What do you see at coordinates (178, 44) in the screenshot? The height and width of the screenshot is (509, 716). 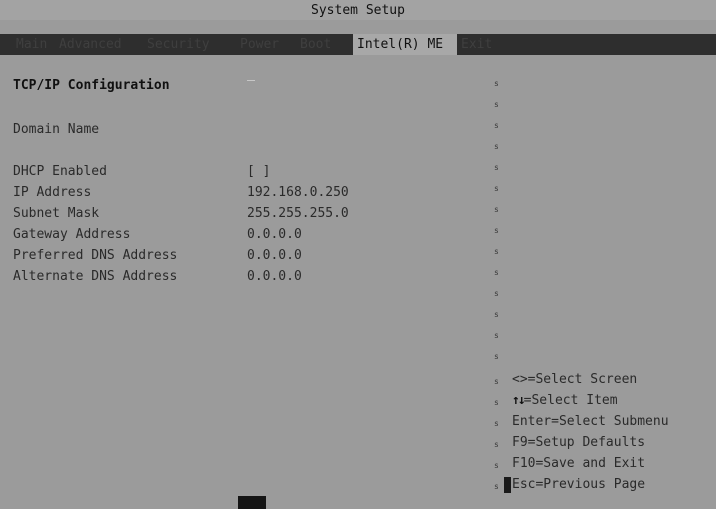 I see `menu-item-security: Security` at bounding box center [178, 44].